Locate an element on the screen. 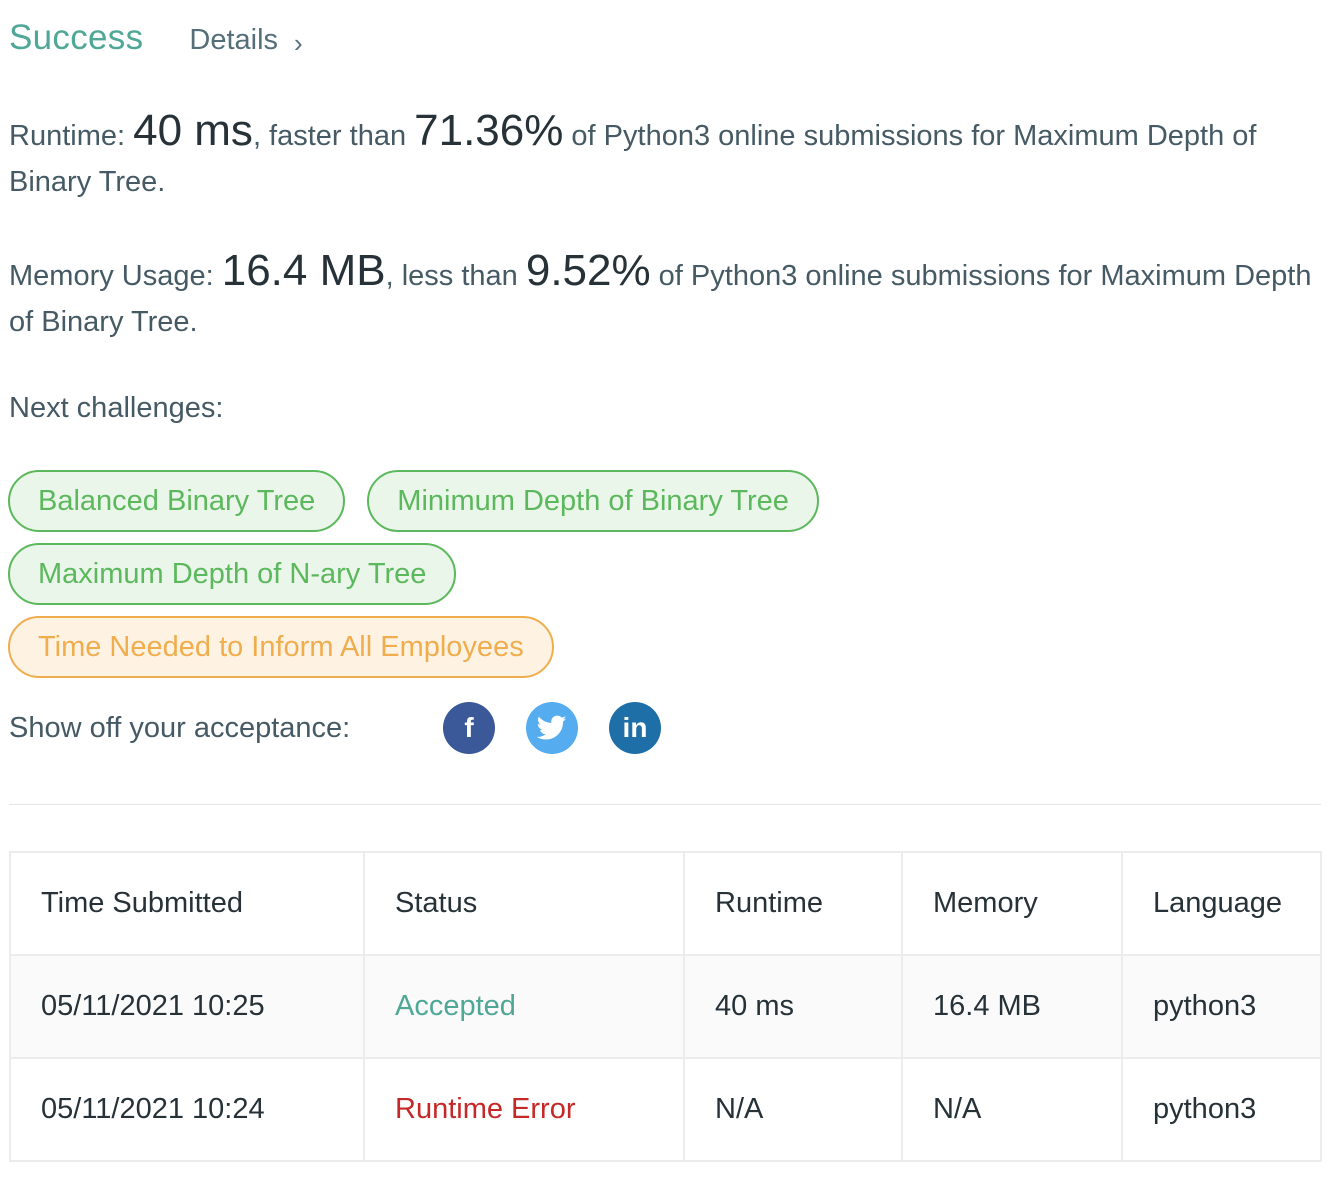  next-challenges-label: Next challenges: is located at coordinates (116, 408).